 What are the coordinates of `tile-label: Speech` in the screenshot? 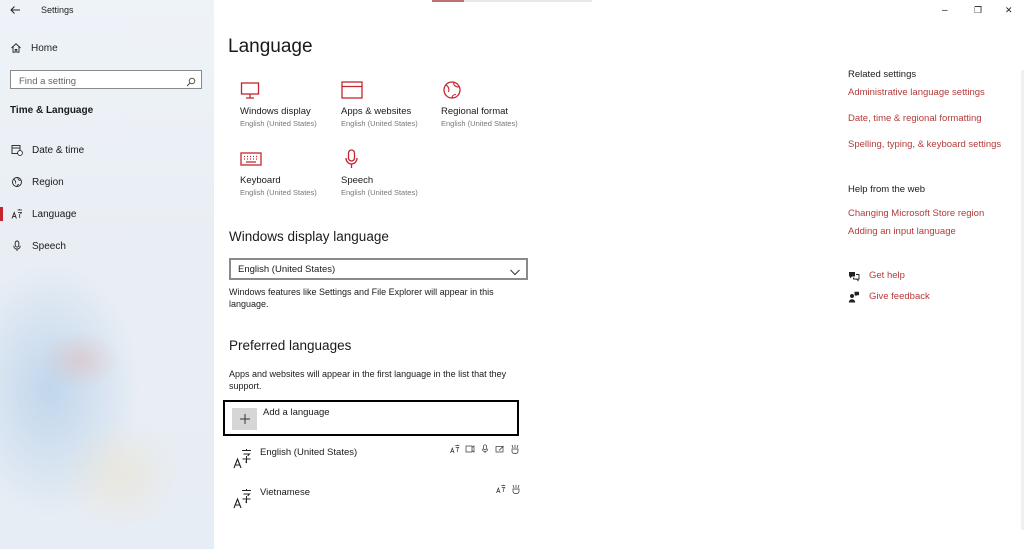 It's located at (357, 180).